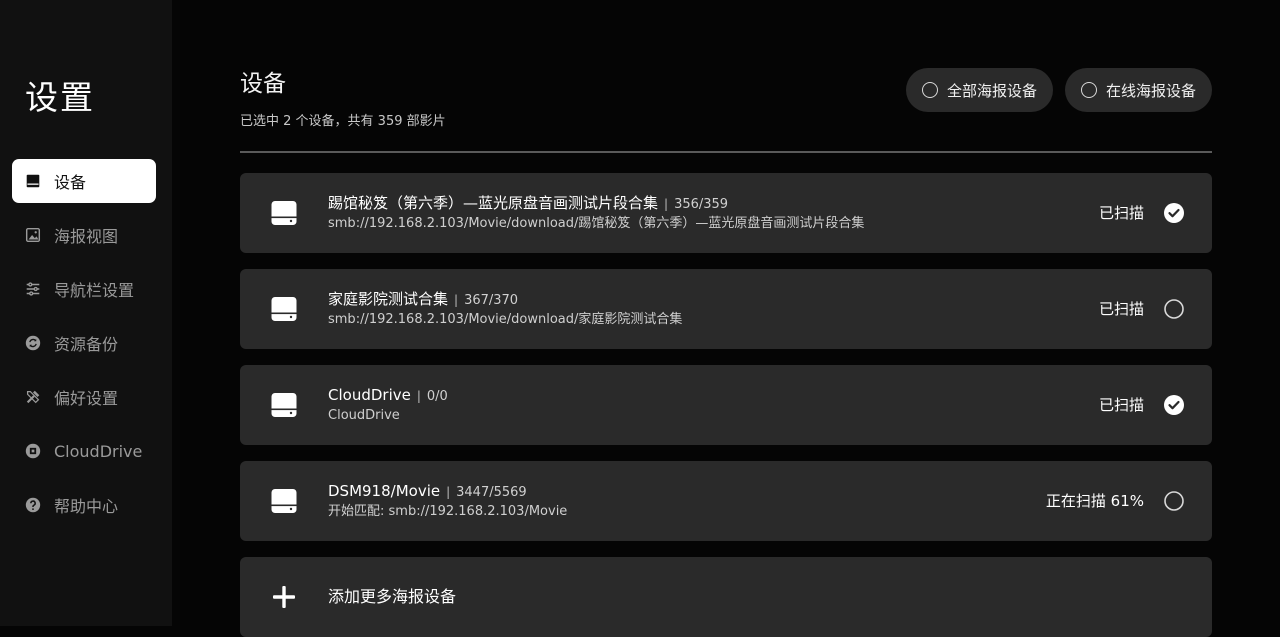 This screenshot has width=1280, height=637. Describe the element at coordinates (1058, 90) in the screenshot. I see `filter-group: 全部海报设备 在线海报设备` at that location.